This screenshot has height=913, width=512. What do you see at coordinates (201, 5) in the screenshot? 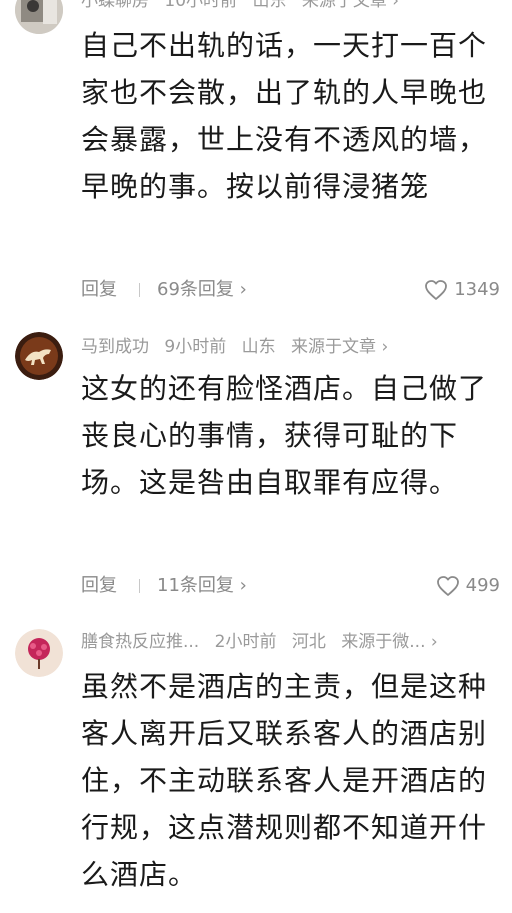
I see `comment-time: 10小时前` at bounding box center [201, 5].